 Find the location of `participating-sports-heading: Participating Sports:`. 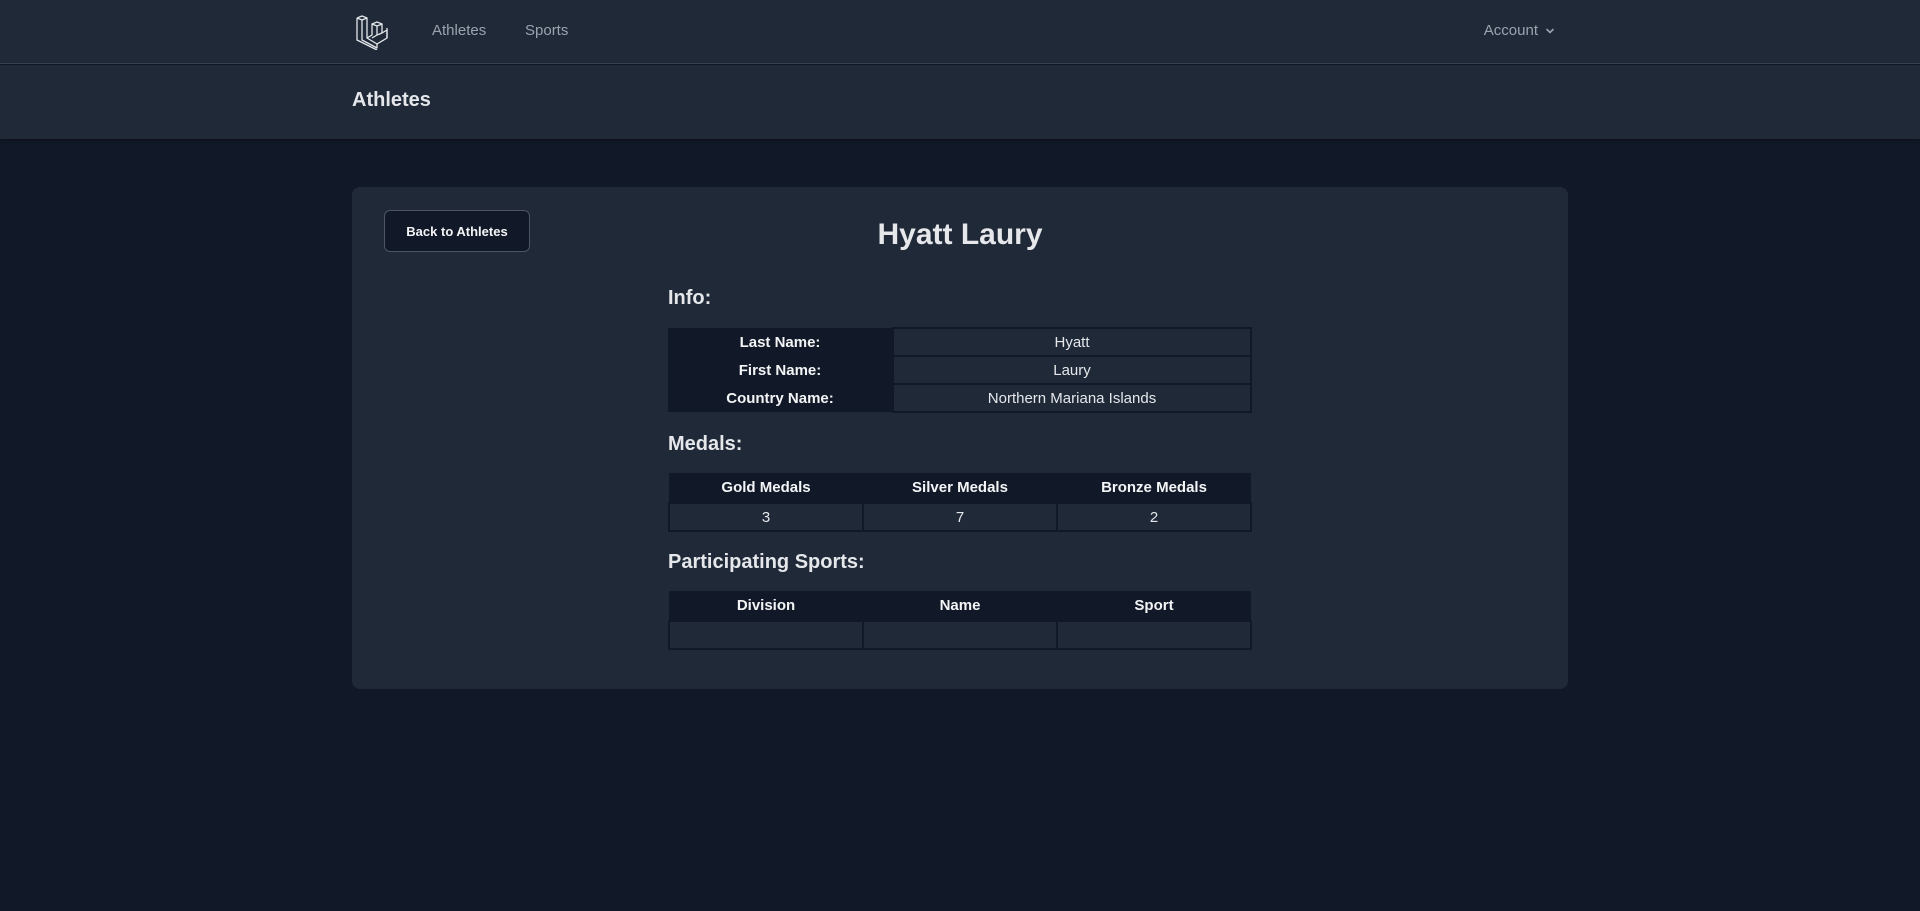

participating-sports-heading: Participating Sports: is located at coordinates (766, 562).